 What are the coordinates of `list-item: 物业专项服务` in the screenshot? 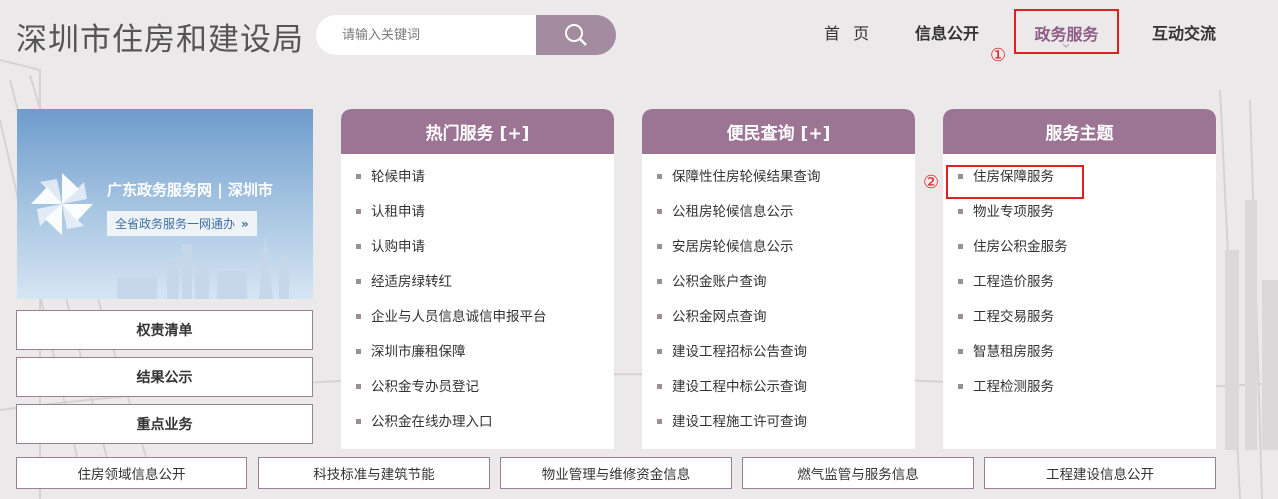 It's located at (1079, 218).